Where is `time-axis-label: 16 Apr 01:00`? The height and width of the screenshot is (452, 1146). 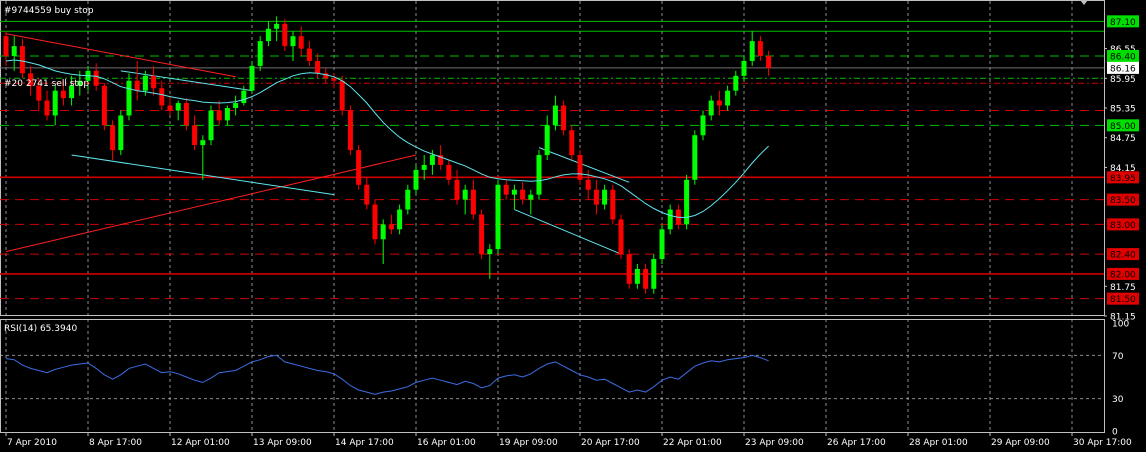 time-axis-label: 16 Apr 01:00 is located at coordinates (446, 443).